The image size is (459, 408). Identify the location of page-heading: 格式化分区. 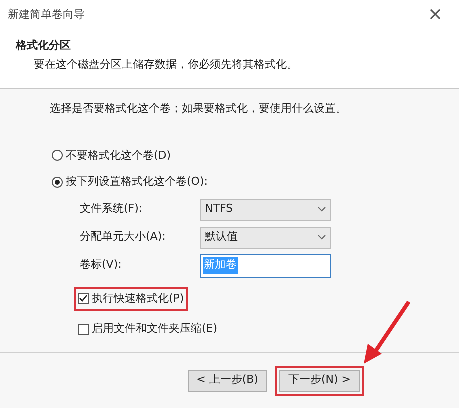
(44, 46).